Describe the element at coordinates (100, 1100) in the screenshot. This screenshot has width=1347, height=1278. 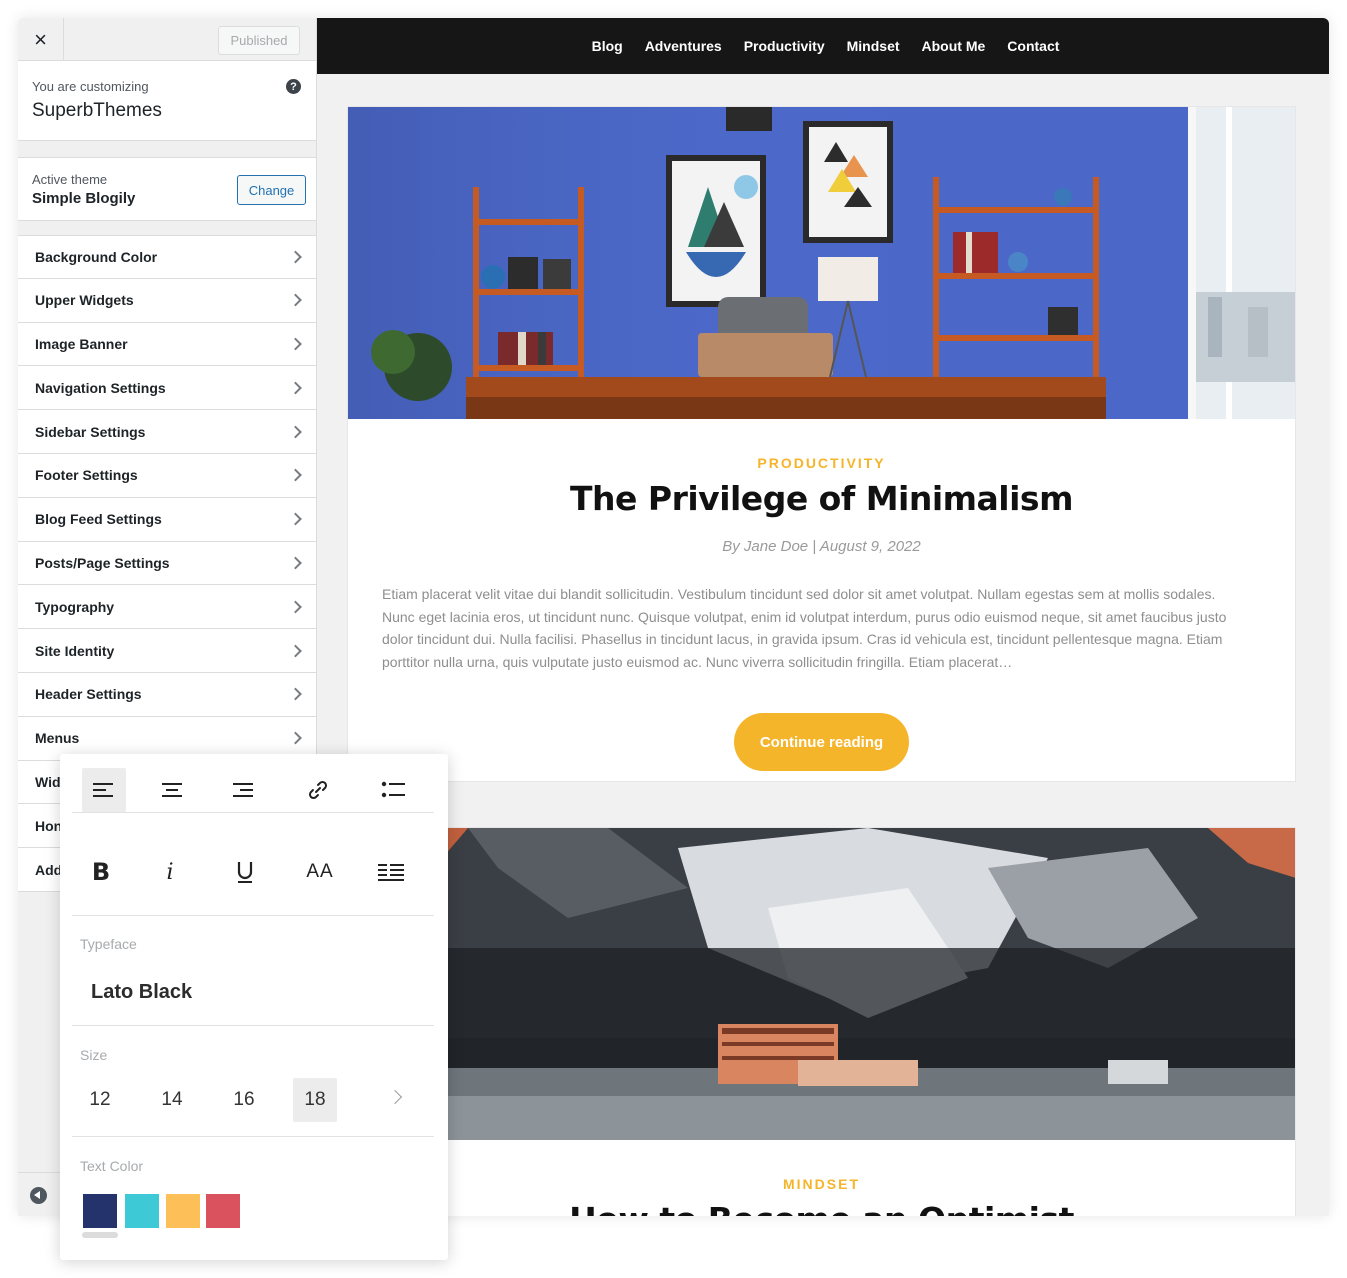
I see `size-option: 12` at that location.